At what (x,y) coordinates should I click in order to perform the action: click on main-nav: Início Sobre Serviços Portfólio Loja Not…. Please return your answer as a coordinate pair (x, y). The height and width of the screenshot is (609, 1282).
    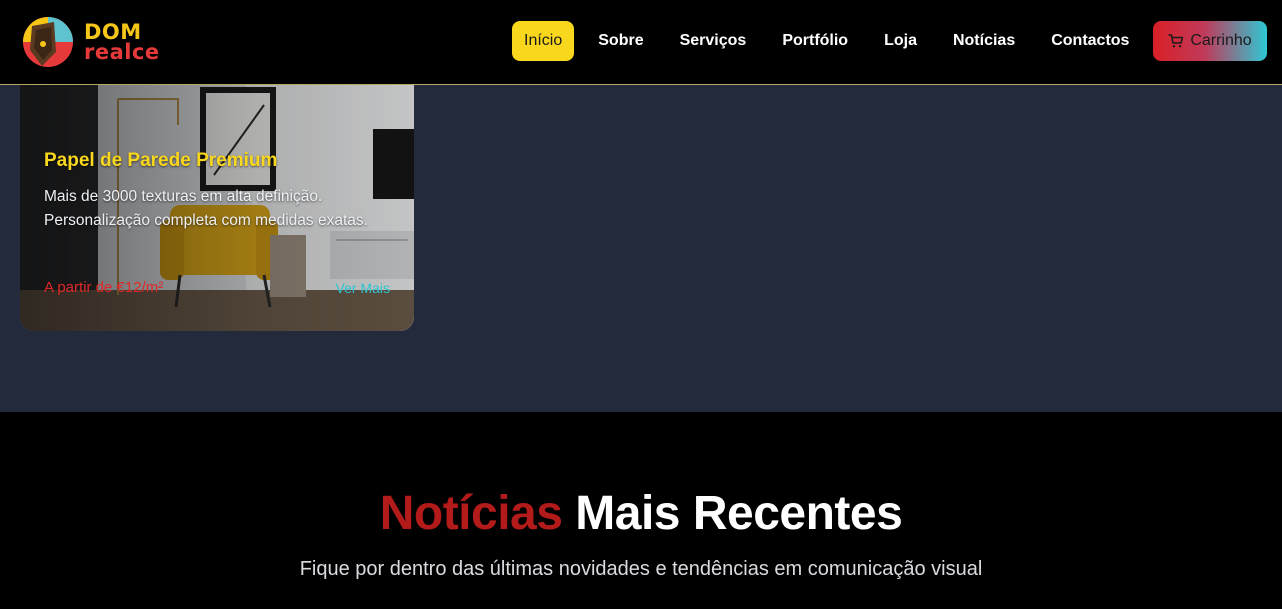
    Looking at the image, I should click on (826, 41).